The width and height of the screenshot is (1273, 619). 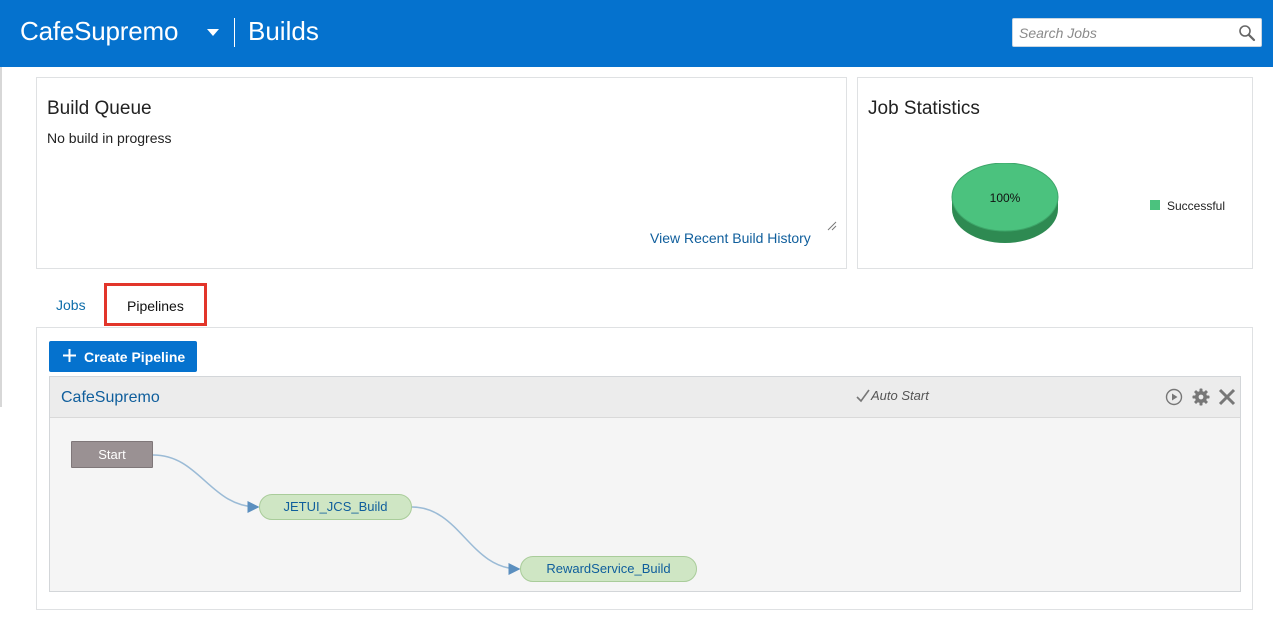 What do you see at coordinates (1227, 397) in the screenshot?
I see `close-icon` at bounding box center [1227, 397].